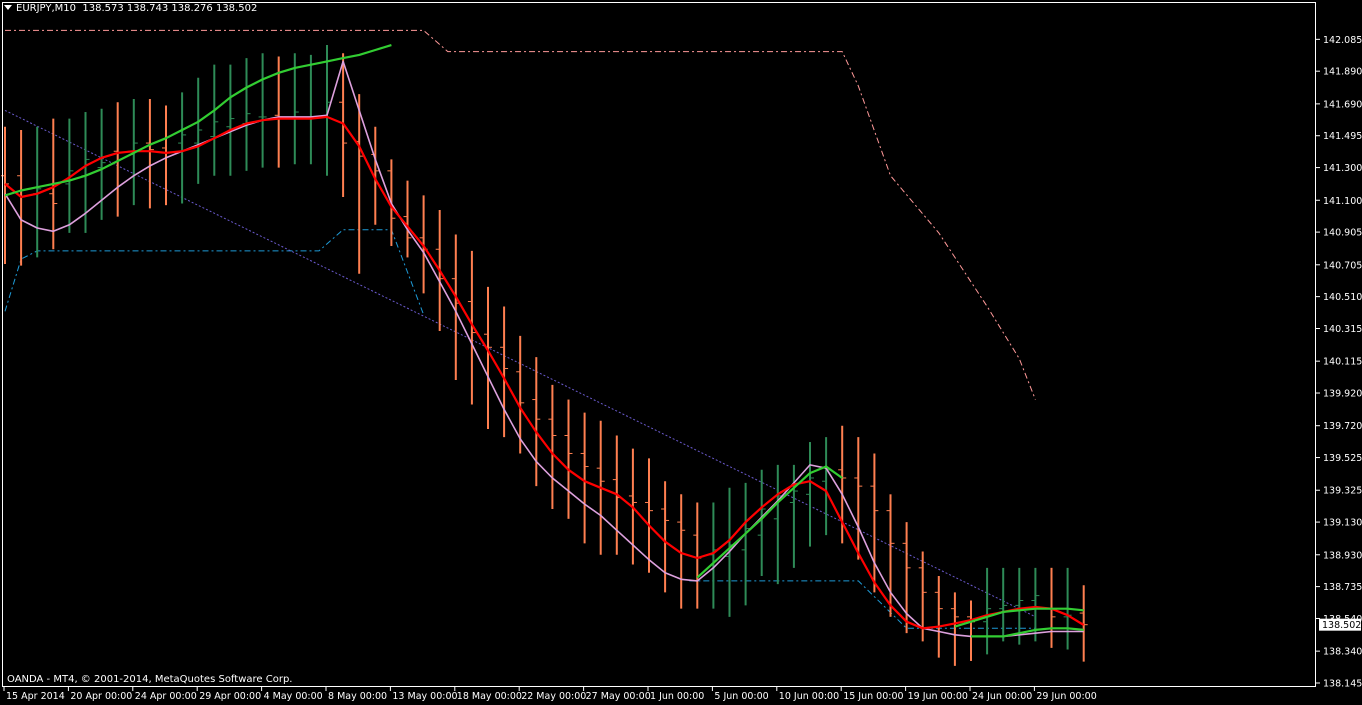  What do you see at coordinates (1342, 297) in the screenshot?
I see `price-tick-label: 140.510` at bounding box center [1342, 297].